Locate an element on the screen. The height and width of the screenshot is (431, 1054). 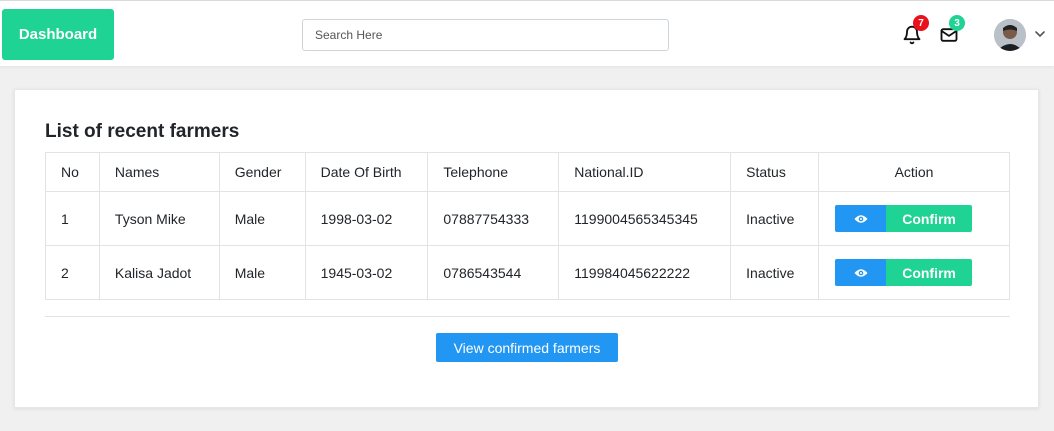
divider is located at coordinates (527, 316).